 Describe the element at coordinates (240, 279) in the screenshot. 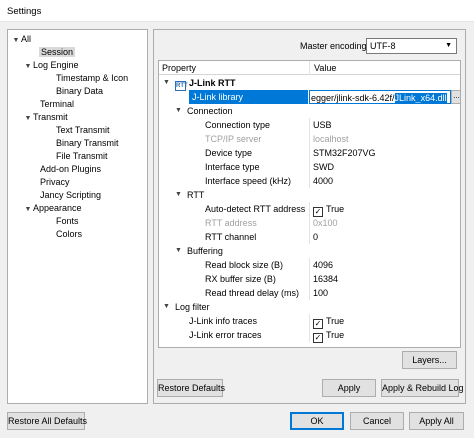

I see `property-name: RX buffer size (B)` at that location.